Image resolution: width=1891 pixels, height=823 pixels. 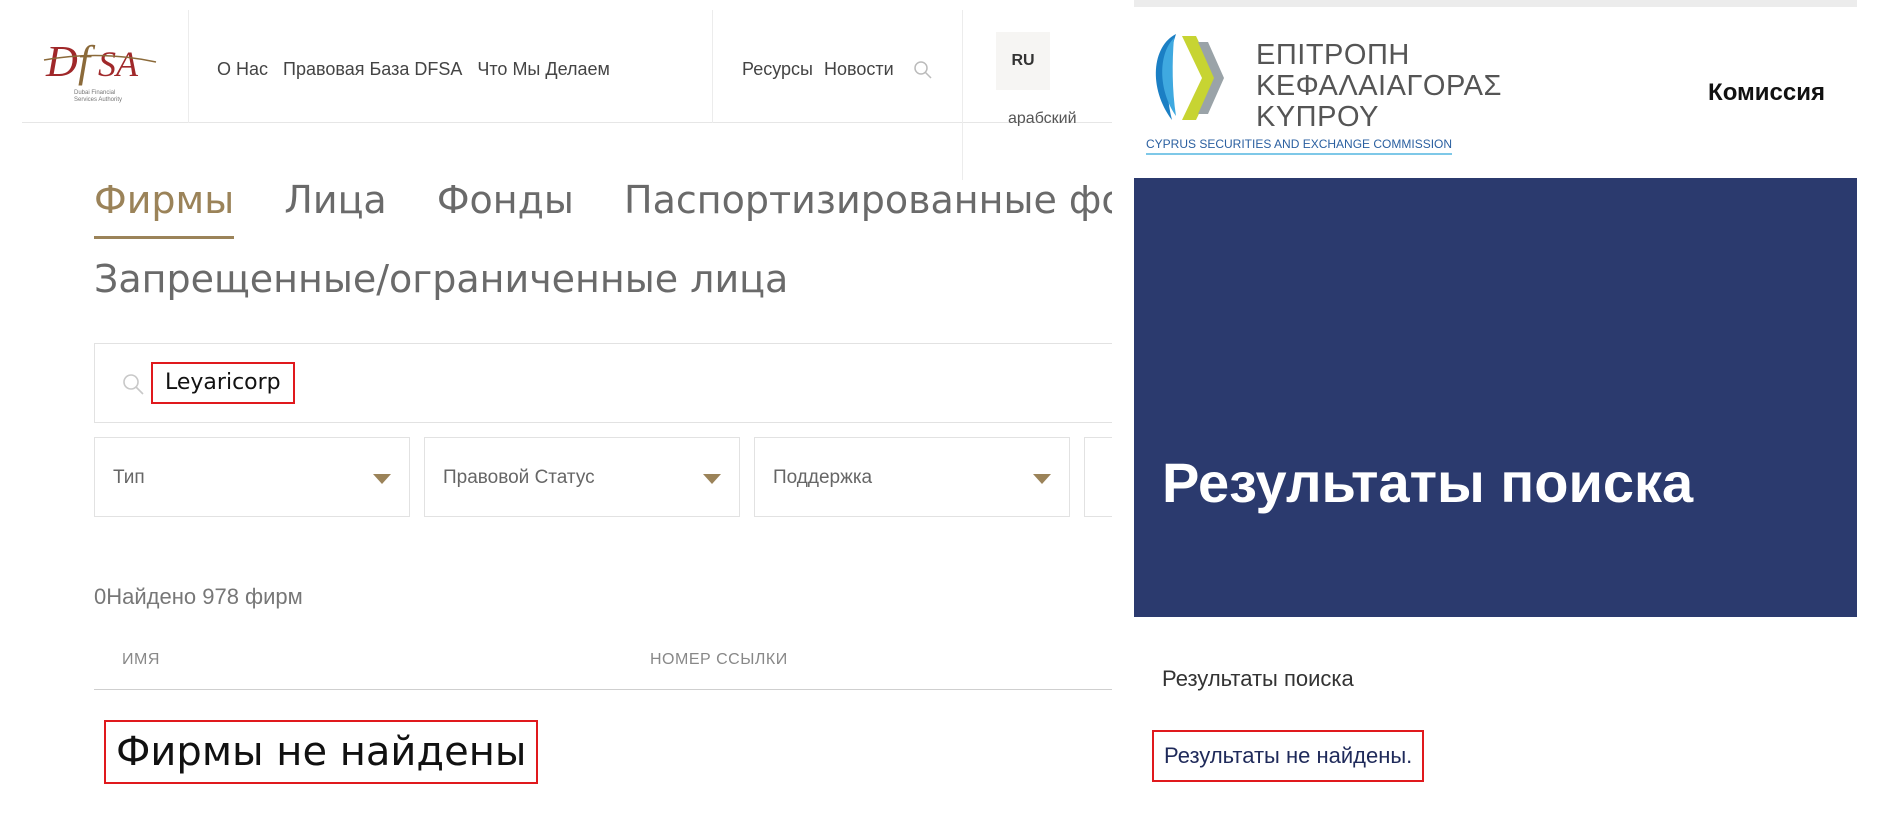 What do you see at coordinates (603, 689) in the screenshot?
I see `table-divider` at bounding box center [603, 689].